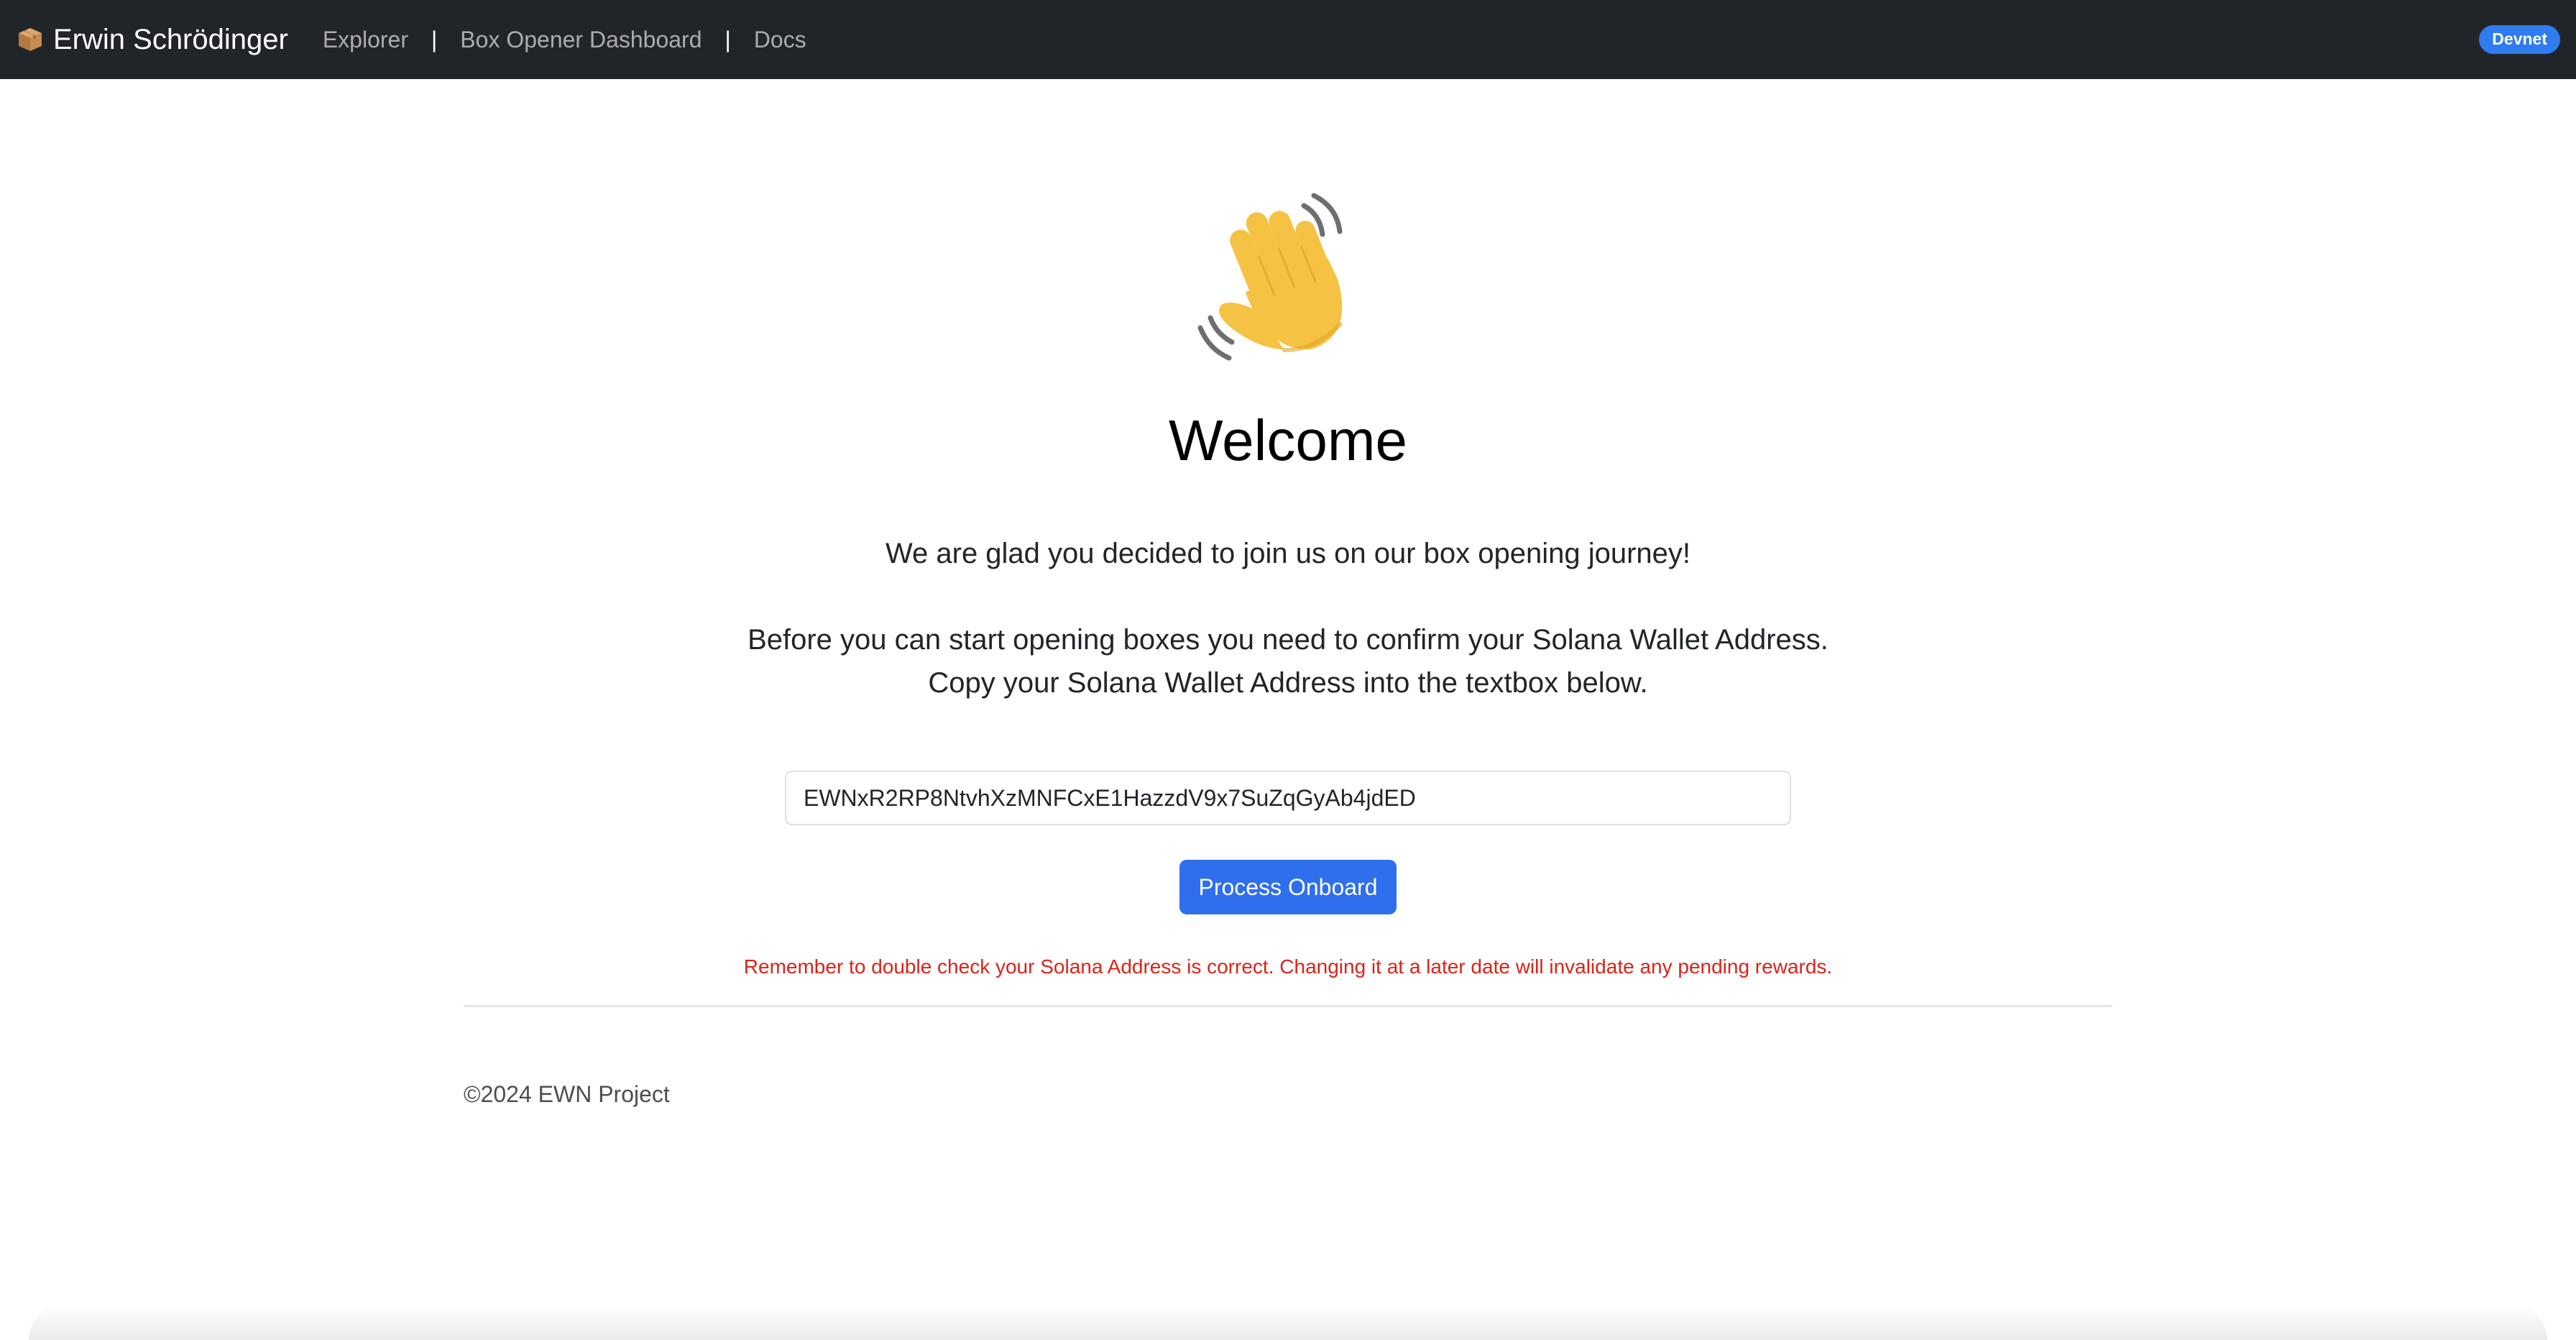 Image resolution: width=2576 pixels, height=1340 pixels. I want to click on process-onboard-button: Process Onboard, so click(1288, 887).